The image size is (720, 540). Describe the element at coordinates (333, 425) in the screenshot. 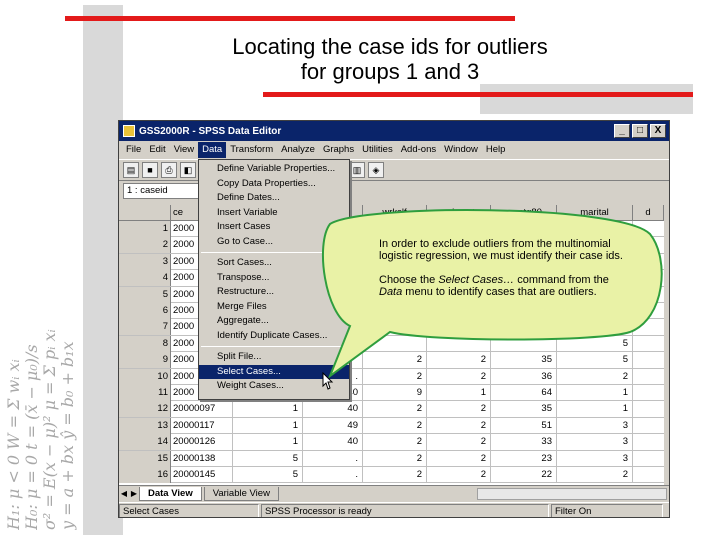

I see `cell-c2: 49` at that location.